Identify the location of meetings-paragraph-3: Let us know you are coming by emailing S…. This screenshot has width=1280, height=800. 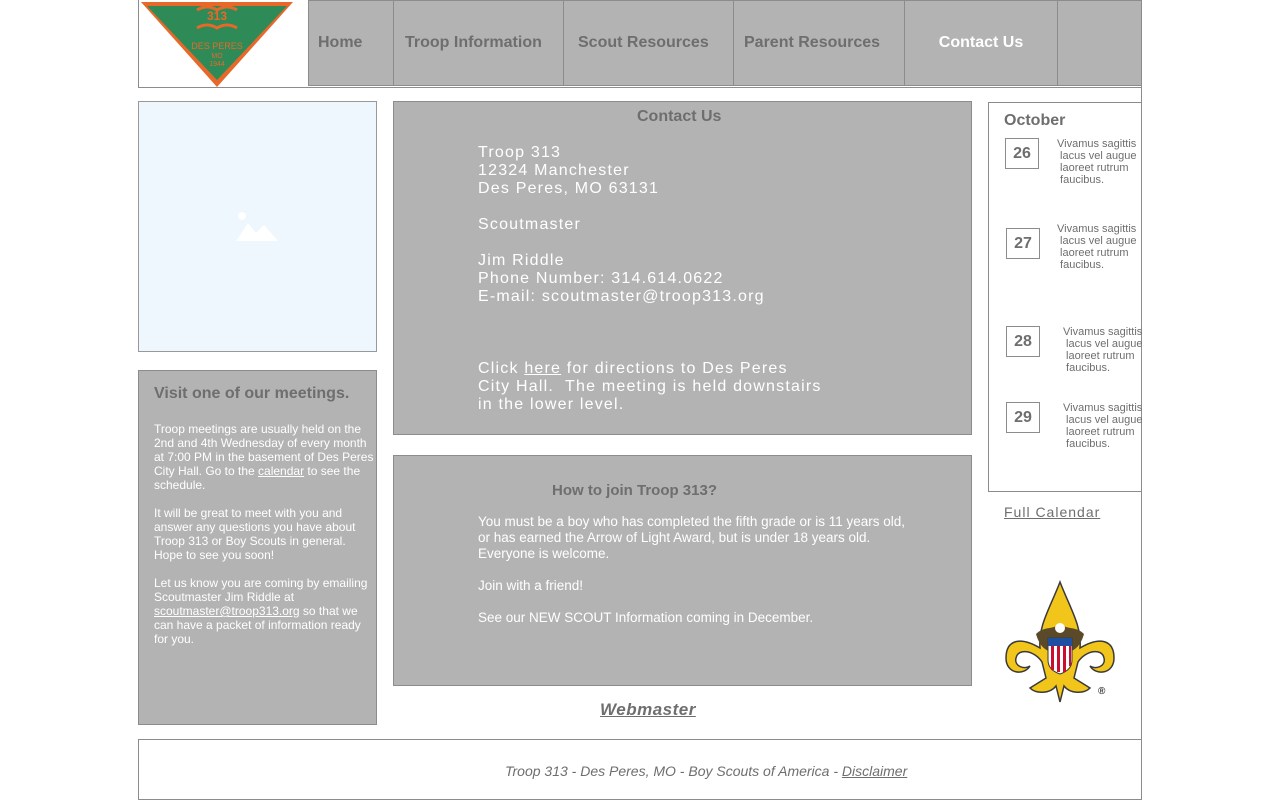
(261, 611).